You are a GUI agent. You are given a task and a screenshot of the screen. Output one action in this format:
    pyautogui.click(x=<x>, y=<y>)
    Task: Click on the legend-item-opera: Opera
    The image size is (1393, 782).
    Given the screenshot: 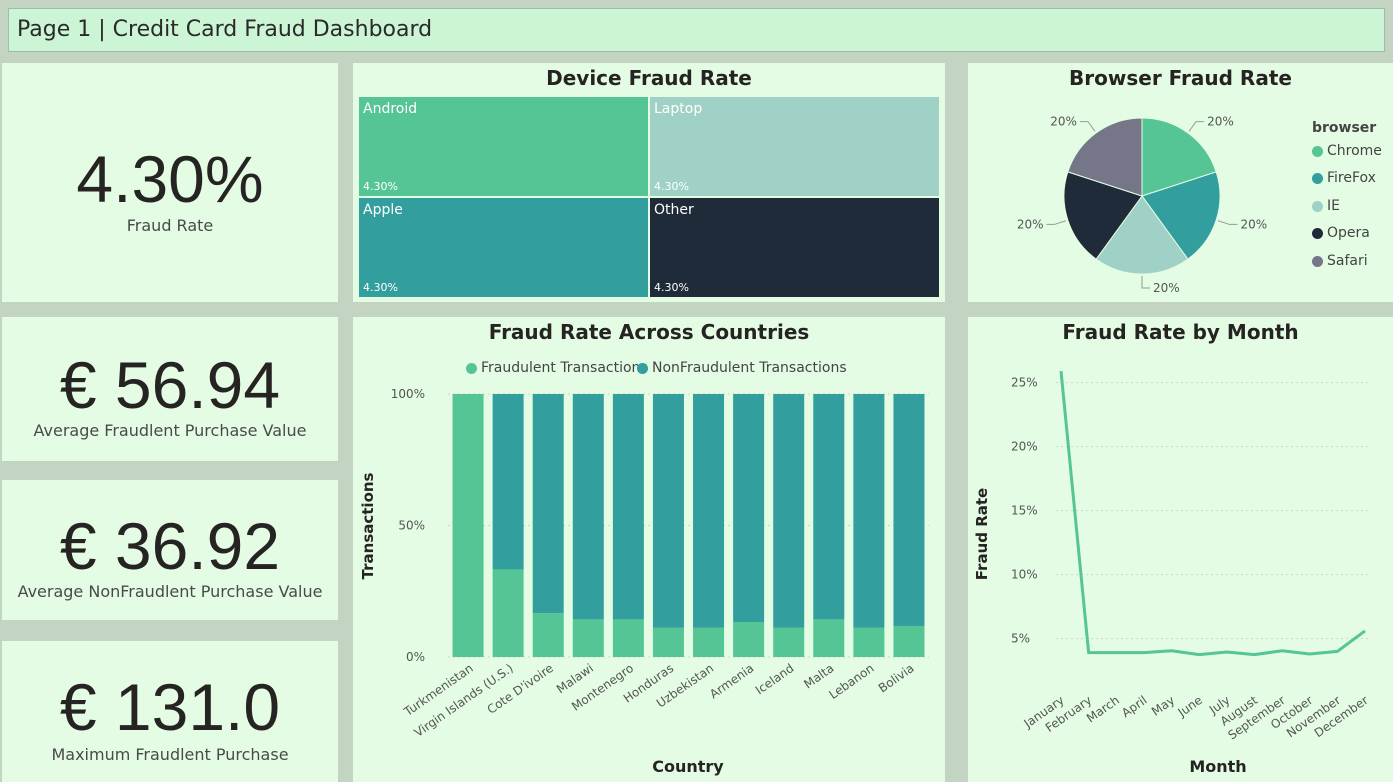 What is the action you would take?
    pyautogui.click(x=1341, y=233)
    